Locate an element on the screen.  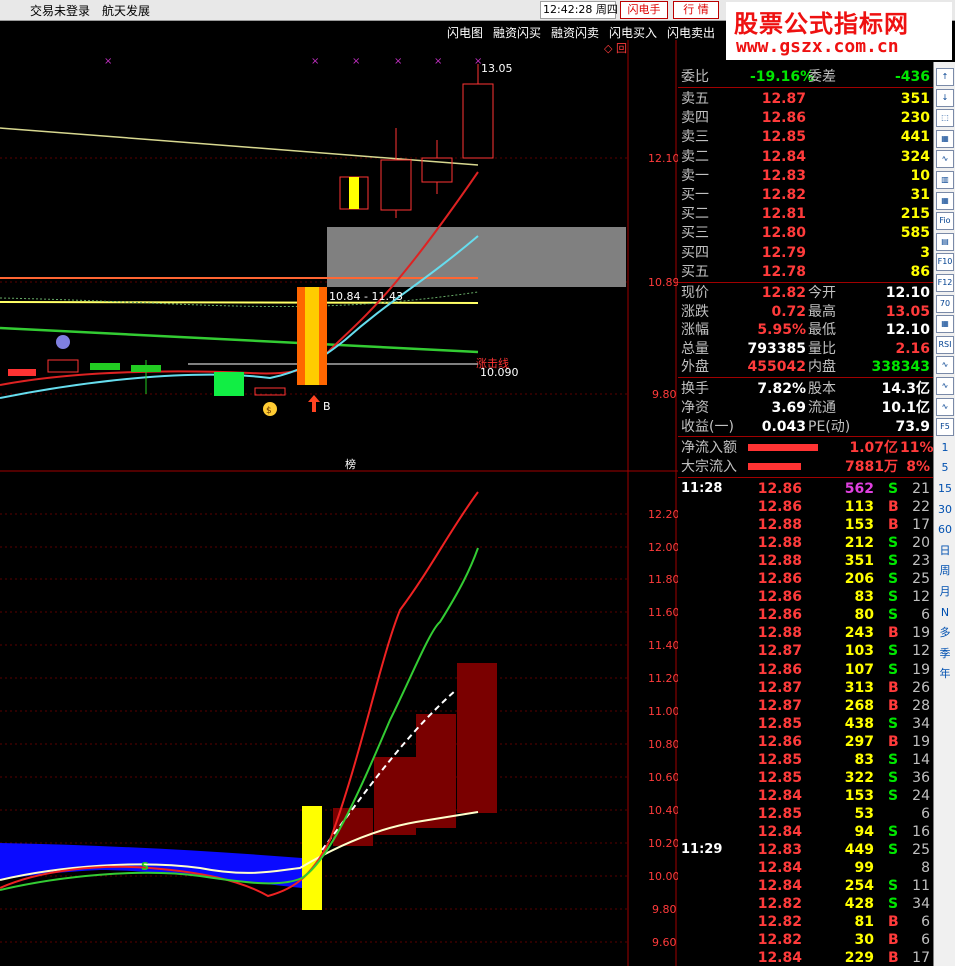
svg-text: 10.60 is located at coordinates (663, 777).